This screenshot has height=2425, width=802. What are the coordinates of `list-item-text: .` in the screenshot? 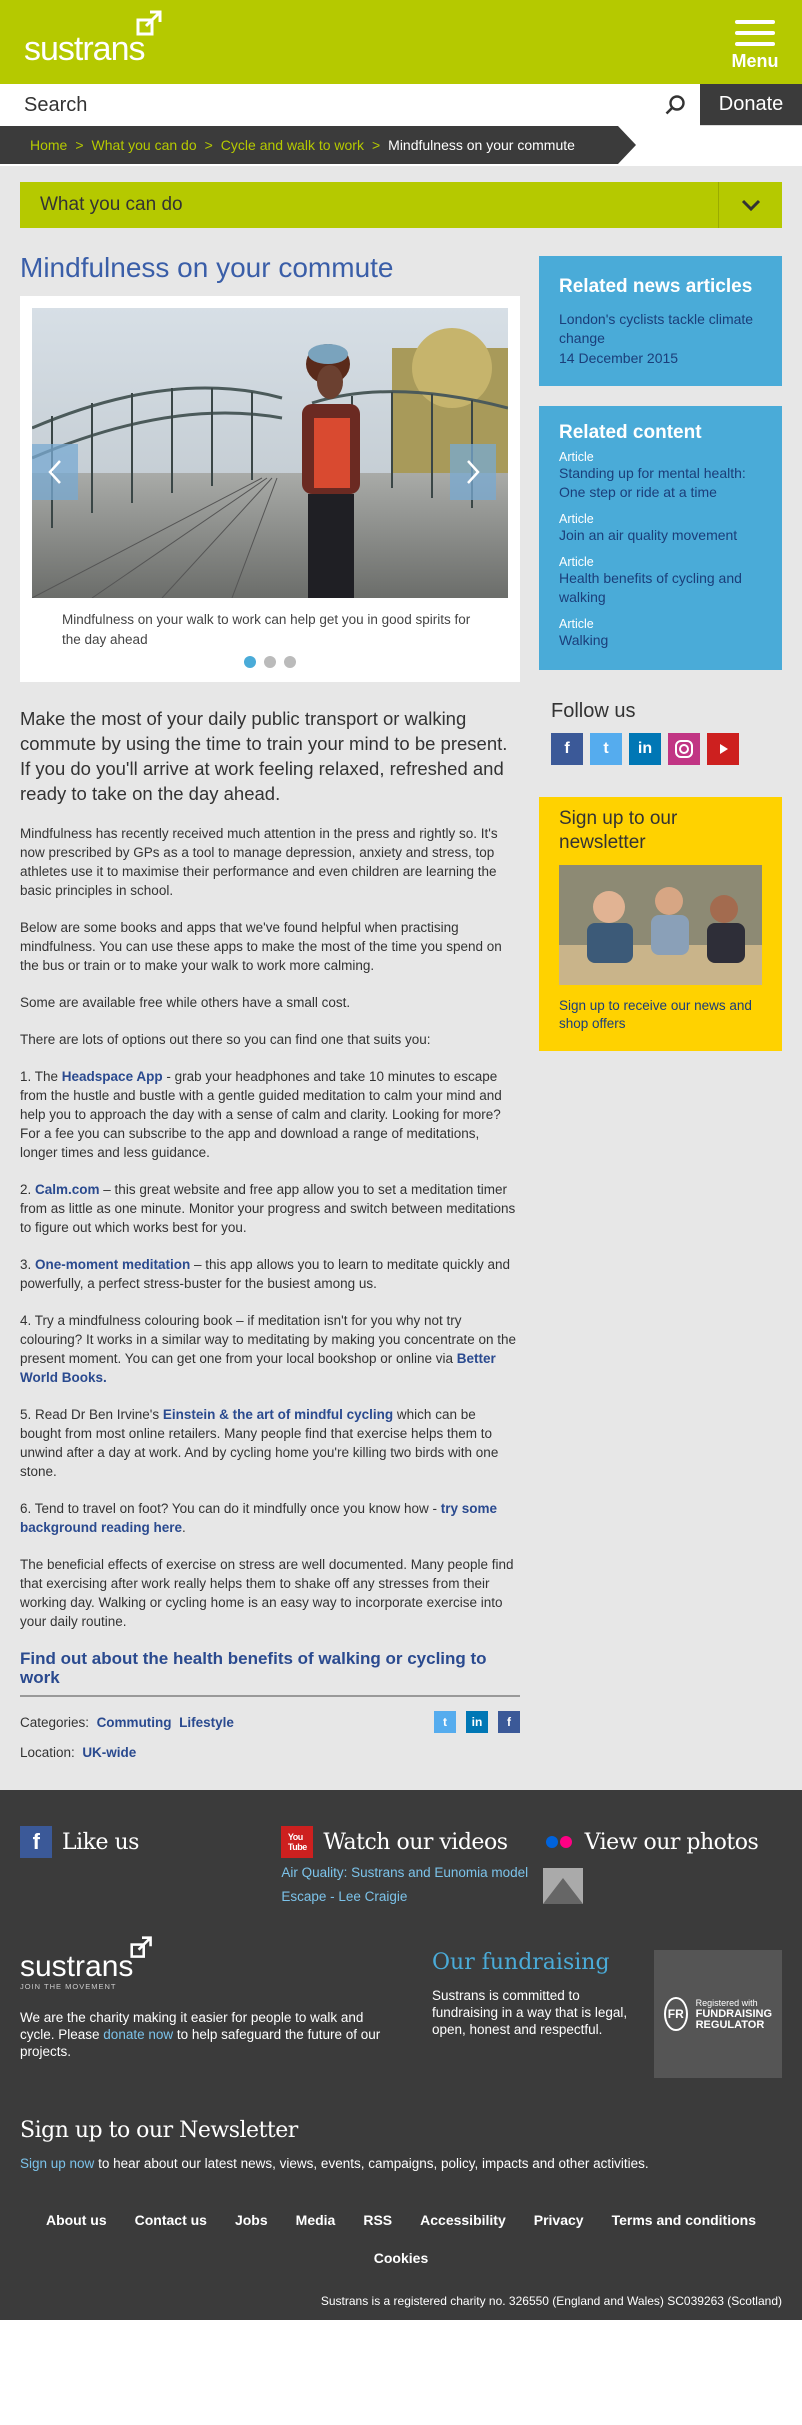 It's located at (184, 1527).